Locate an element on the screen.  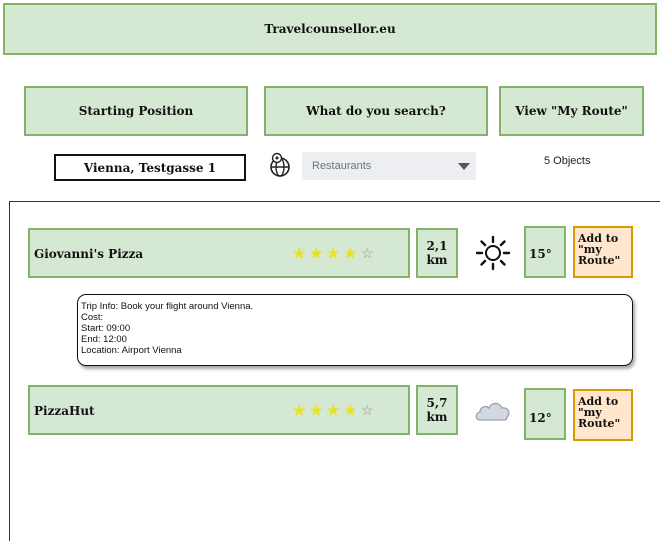
location-input: Vienna, Testgasse 1 is located at coordinates (150, 167).